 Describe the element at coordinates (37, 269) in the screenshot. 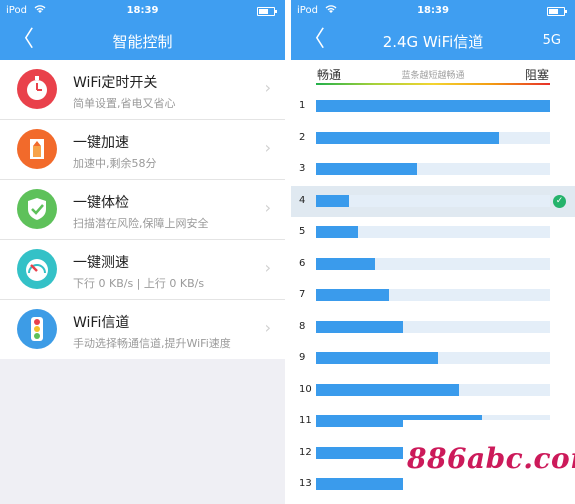

I see `speedometer-icon` at that location.